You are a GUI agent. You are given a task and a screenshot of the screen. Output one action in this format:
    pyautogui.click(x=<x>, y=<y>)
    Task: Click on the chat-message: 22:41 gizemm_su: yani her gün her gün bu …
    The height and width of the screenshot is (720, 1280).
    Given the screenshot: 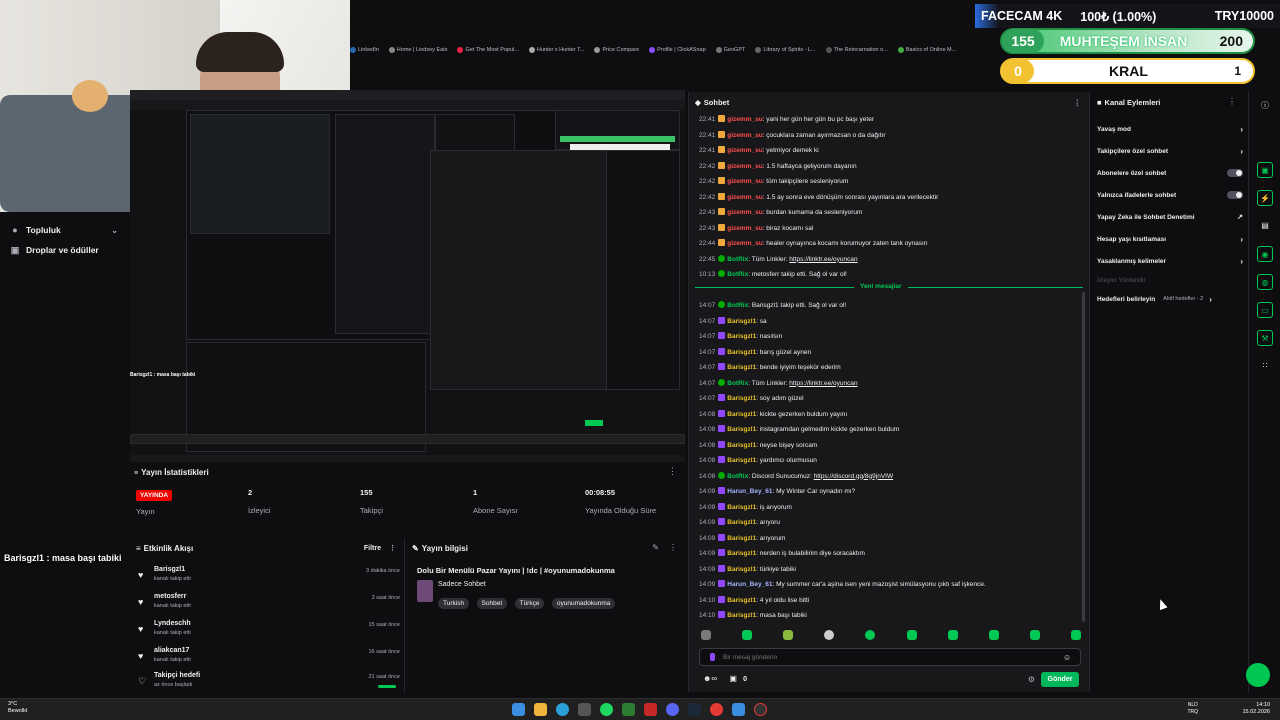 What is the action you would take?
    pyautogui.click(x=891, y=119)
    